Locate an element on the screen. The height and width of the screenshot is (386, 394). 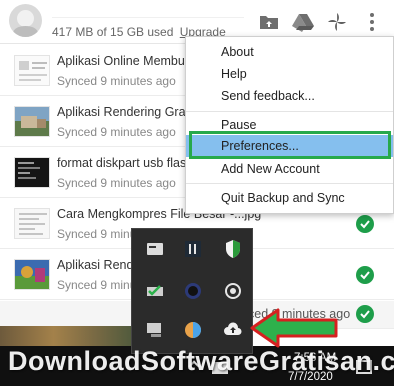
google-photos-icon is located at coordinates (337, 22).